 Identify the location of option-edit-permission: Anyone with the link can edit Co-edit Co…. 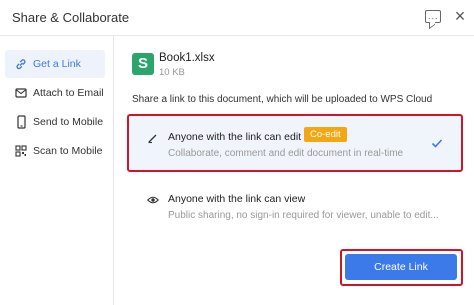
(295, 143).